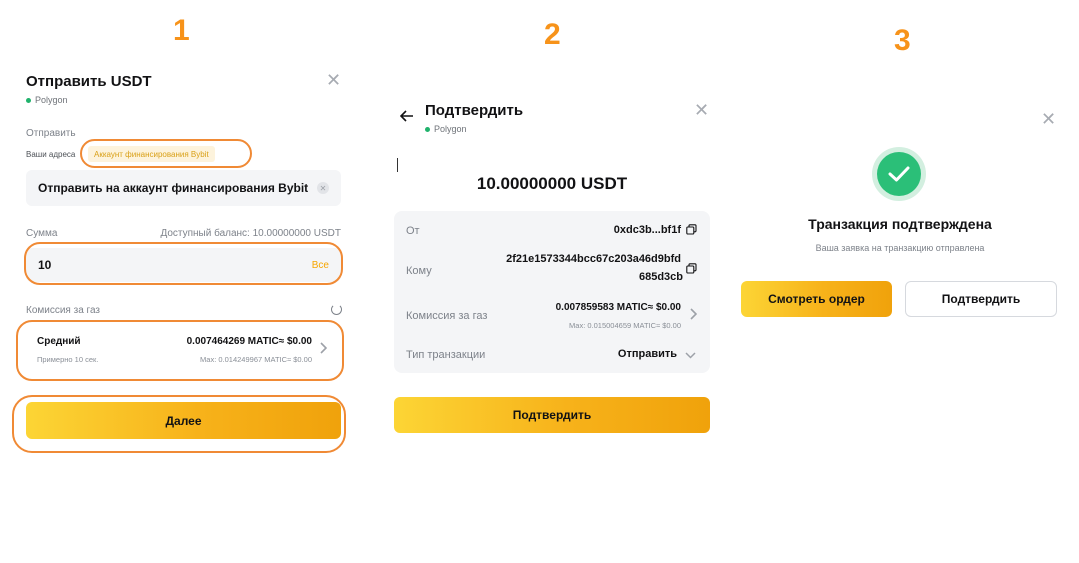  What do you see at coordinates (180, 350) in the screenshot?
I see `gas-fee-highlight-oval` at bounding box center [180, 350].